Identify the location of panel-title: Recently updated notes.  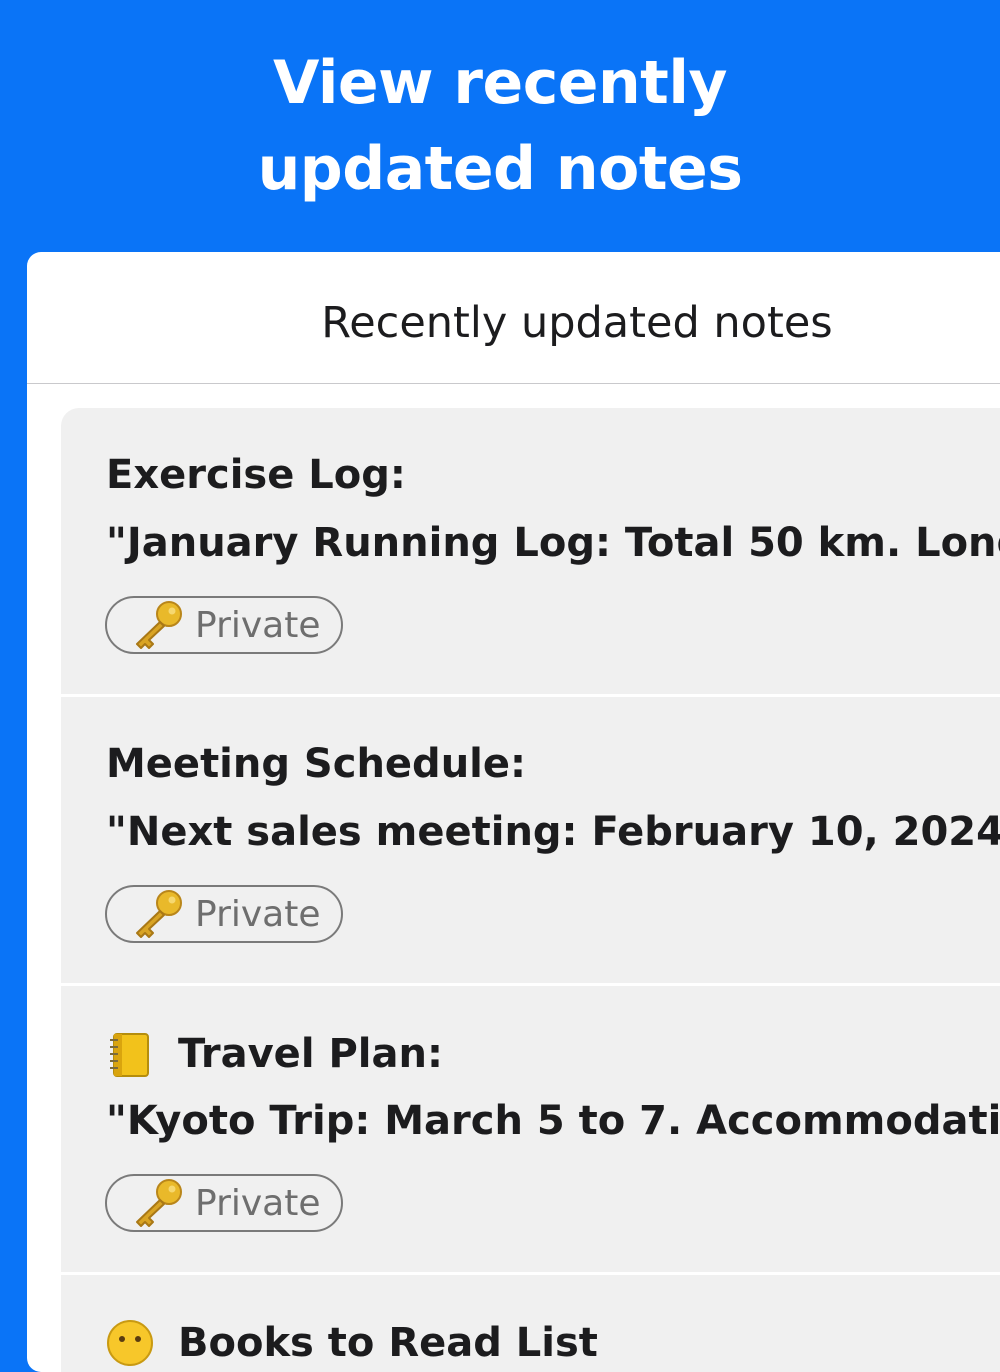
(577, 323).